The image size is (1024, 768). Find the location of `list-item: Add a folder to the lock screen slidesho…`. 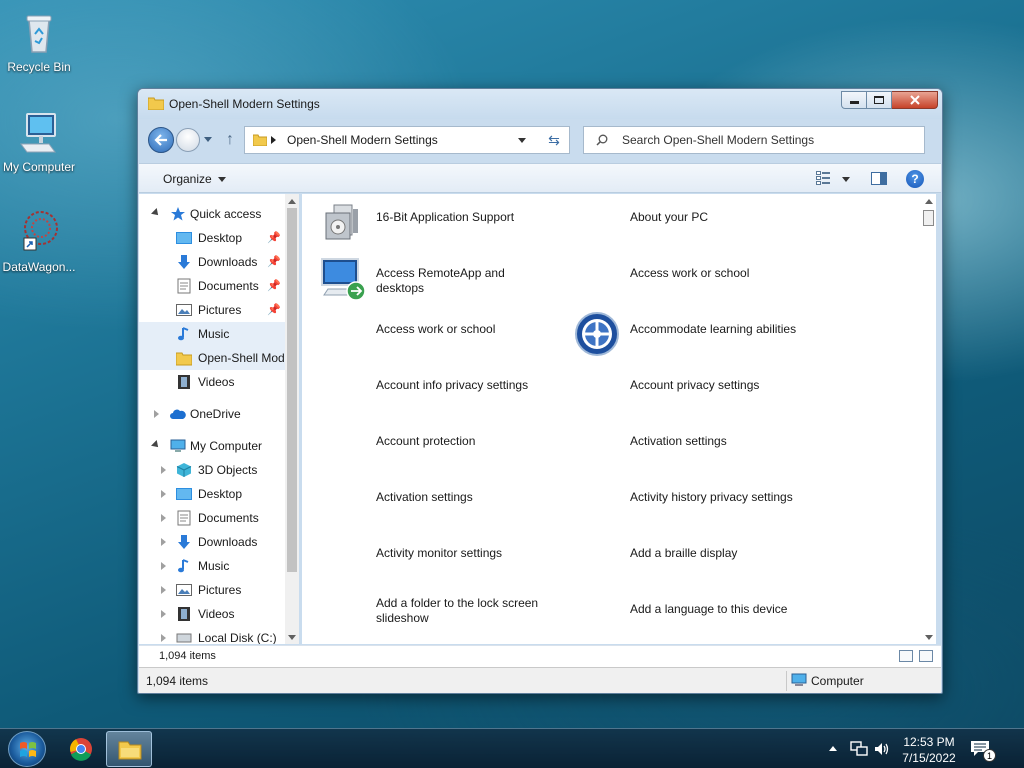

list-item: Add a folder to the lock screen slidesho… is located at coordinates (429, 614).